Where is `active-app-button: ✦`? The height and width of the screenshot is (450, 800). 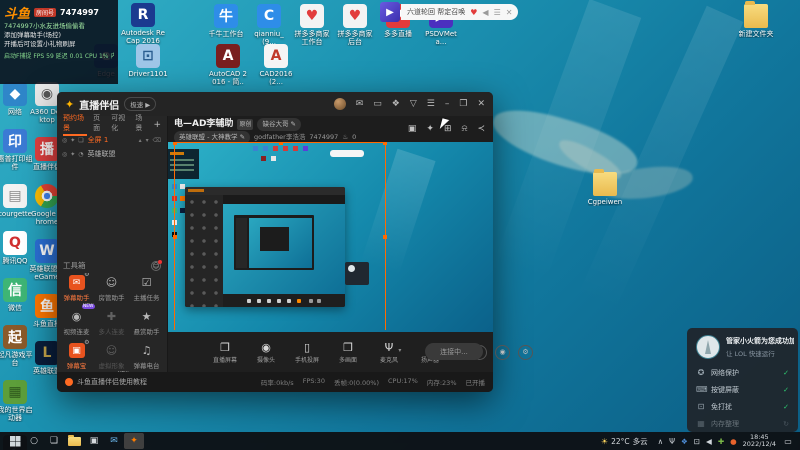 active-app-button: ✦ is located at coordinates (134, 441).